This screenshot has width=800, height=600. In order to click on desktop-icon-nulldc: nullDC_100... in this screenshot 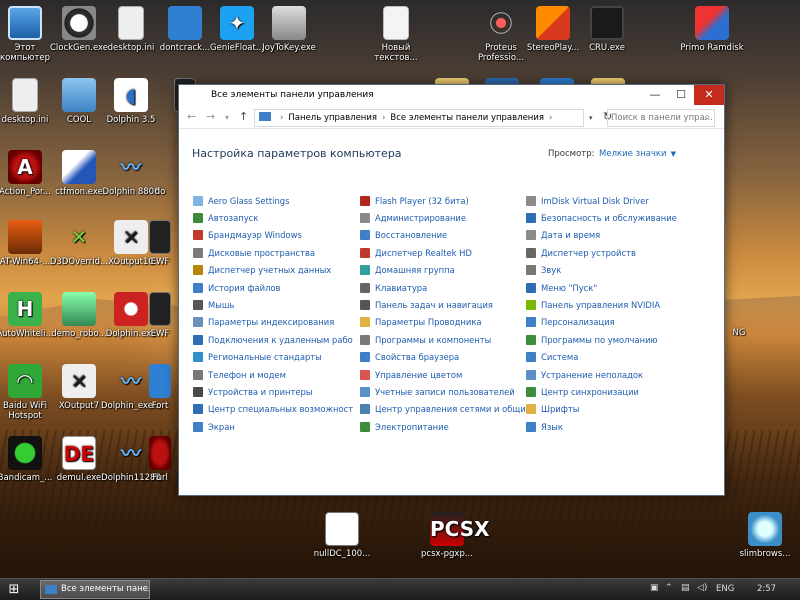, I will do `click(342, 535)`.